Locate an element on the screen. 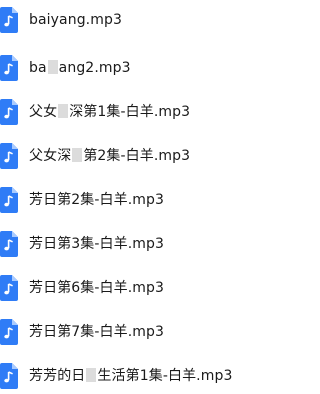 The image size is (320, 394). list-item: 芳芳的日 生活第1集-白羊.mp3 is located at coordinates (153, 376).